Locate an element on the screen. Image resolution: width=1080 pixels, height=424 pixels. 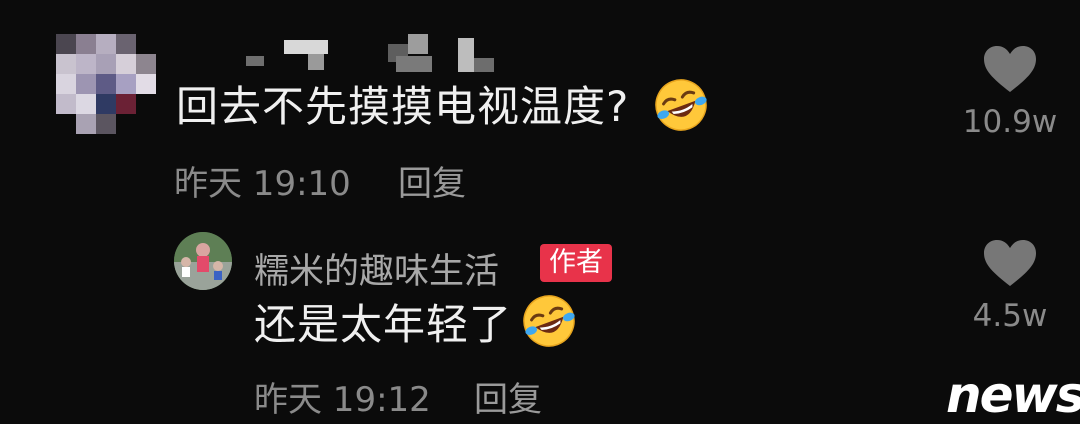
author-name: 糯米的趣味生活 is located at coordinates (376, 268).